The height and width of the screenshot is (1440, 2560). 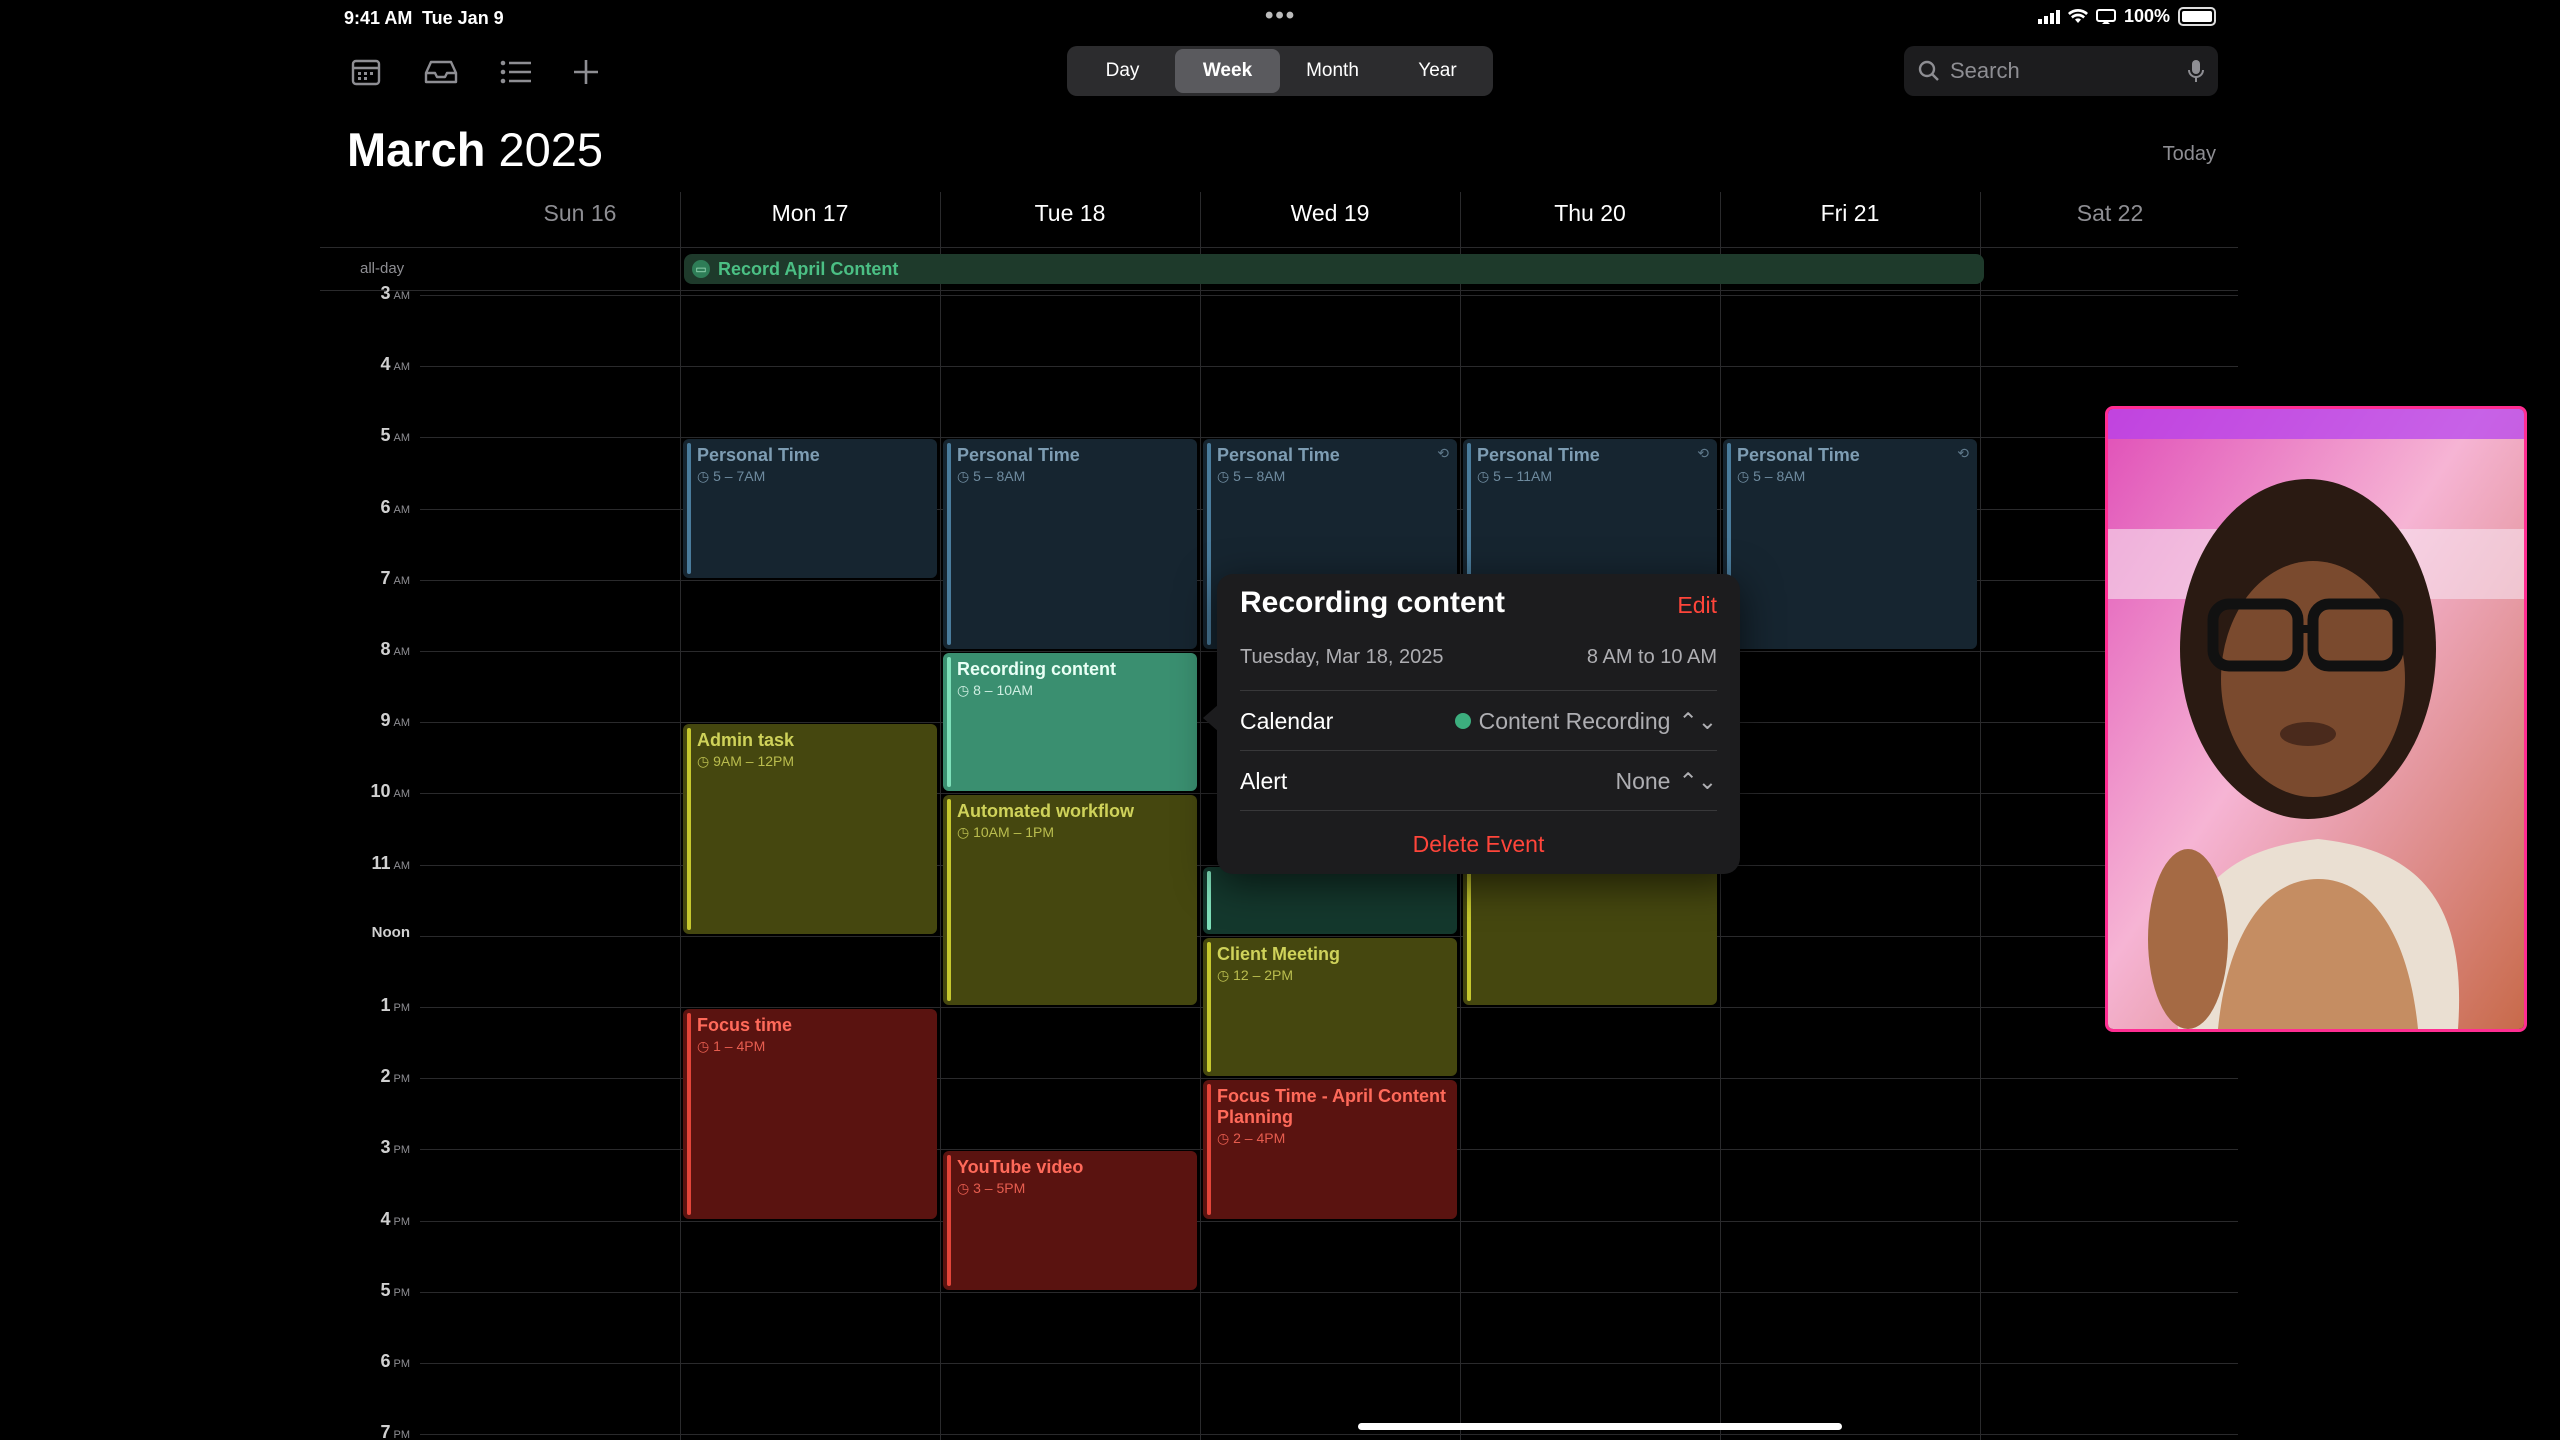 I want to click on calendar-row: Calendar Content Recording ⌃⌄, so click(x=1478, y=720).